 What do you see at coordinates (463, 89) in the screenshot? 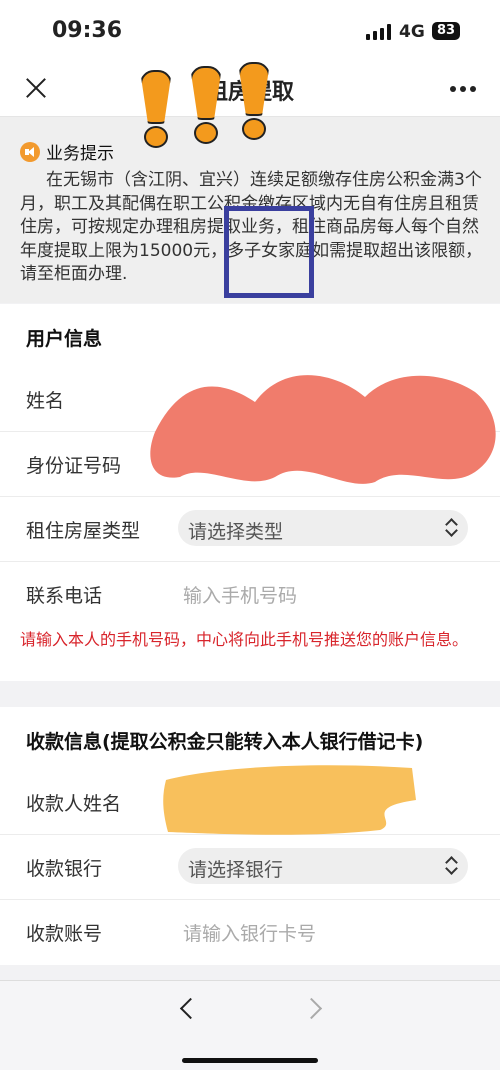
I see `more-icon` at bounding box center [463, 89].